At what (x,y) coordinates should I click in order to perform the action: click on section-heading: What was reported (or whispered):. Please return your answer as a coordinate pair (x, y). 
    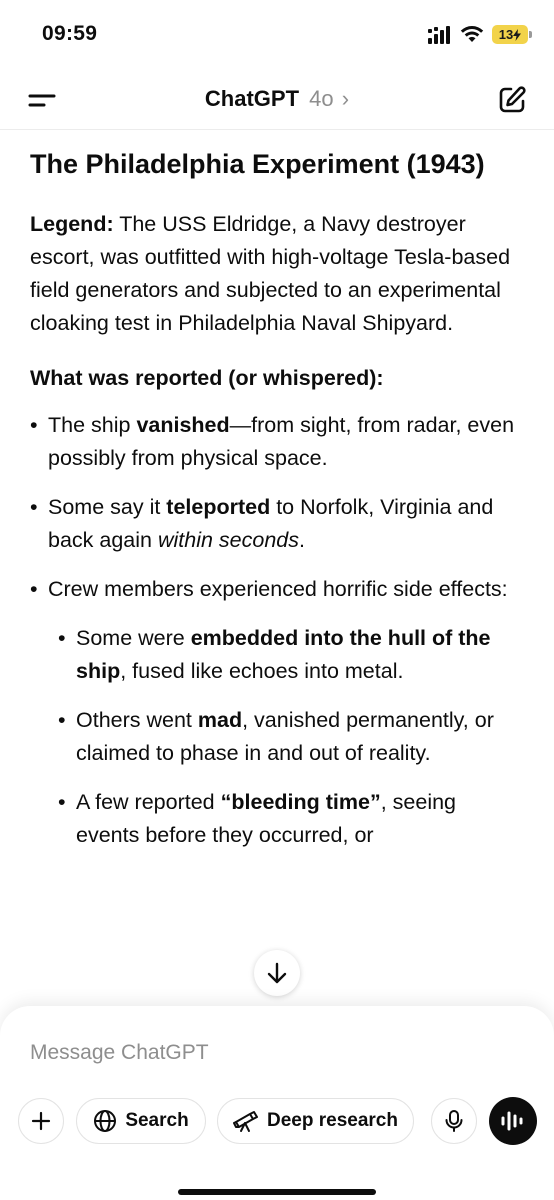
    Looking at the image, I should click on (207, 378).